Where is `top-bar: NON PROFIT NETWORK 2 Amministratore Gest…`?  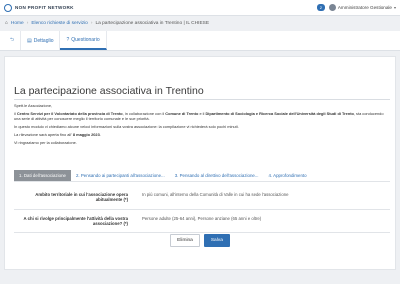 top-bar: NON PROFIT NETWORK 2 Amministratore Gest… is located at coordinates (200, 8).